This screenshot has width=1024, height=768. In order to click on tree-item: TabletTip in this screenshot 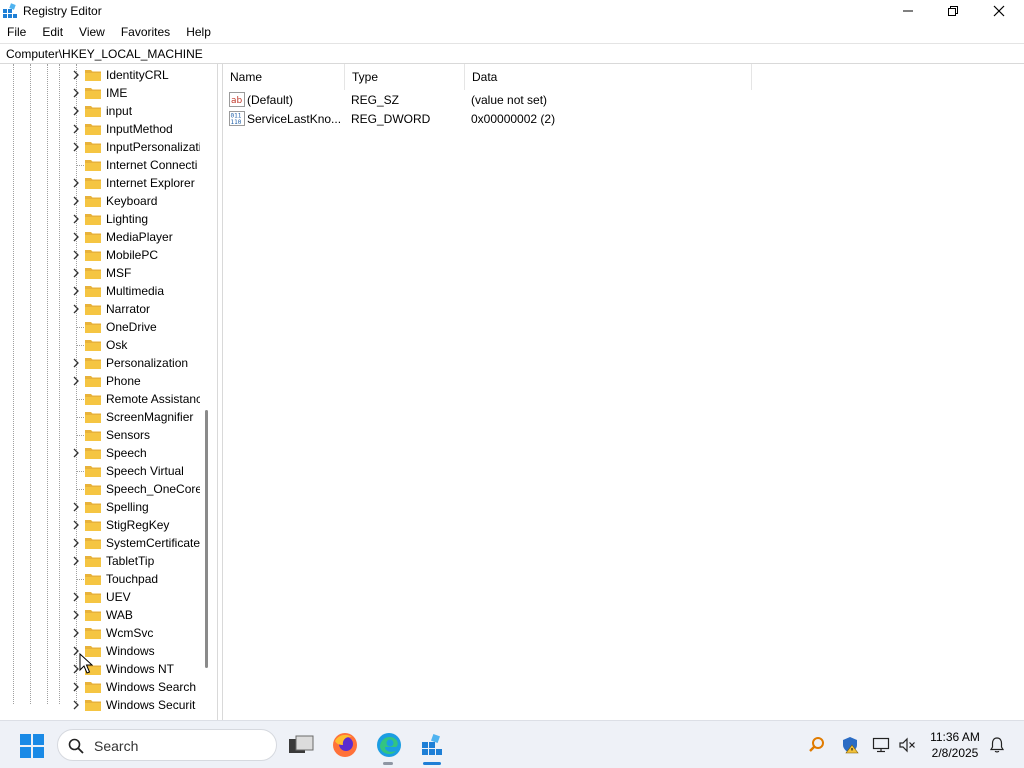, I will do `click(100, 561)`.